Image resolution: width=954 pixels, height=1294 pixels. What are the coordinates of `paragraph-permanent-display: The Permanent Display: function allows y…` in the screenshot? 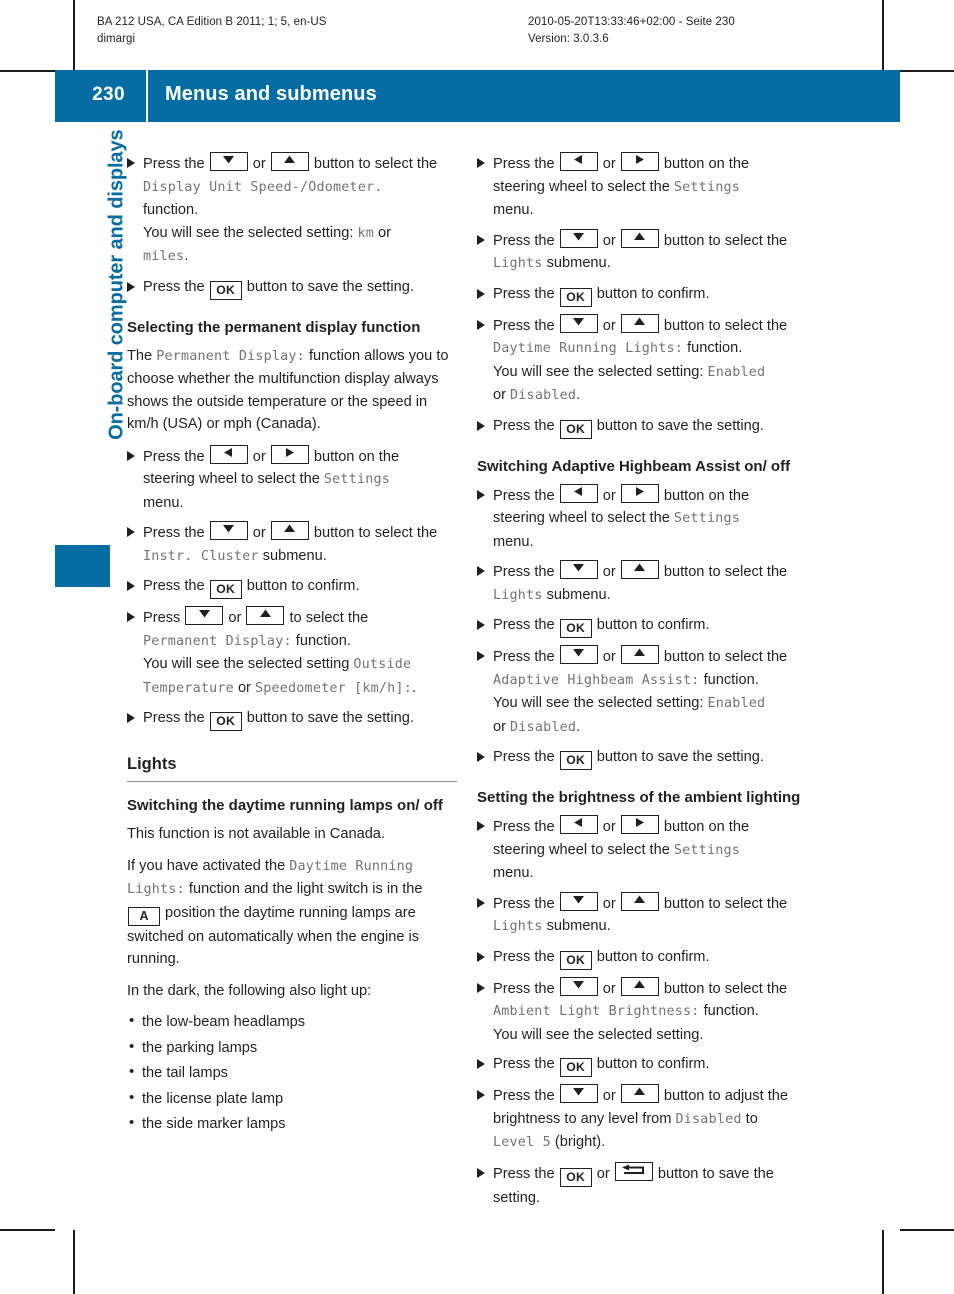 It's located at (288, 390).